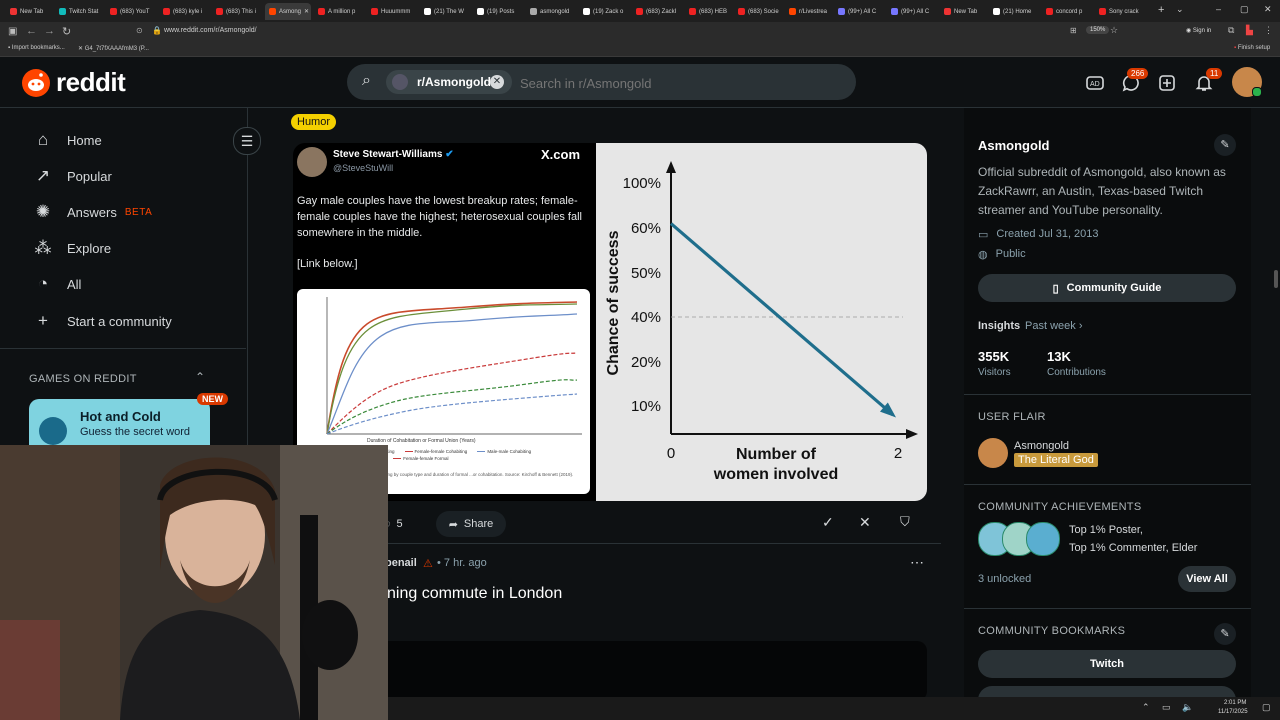 This screenshot has height=720, width=1280. What do you see at coordinates (1098, 30) in the screenshot?
I see `zoom-indicator: 150%` at bounding box center [1098, 30].